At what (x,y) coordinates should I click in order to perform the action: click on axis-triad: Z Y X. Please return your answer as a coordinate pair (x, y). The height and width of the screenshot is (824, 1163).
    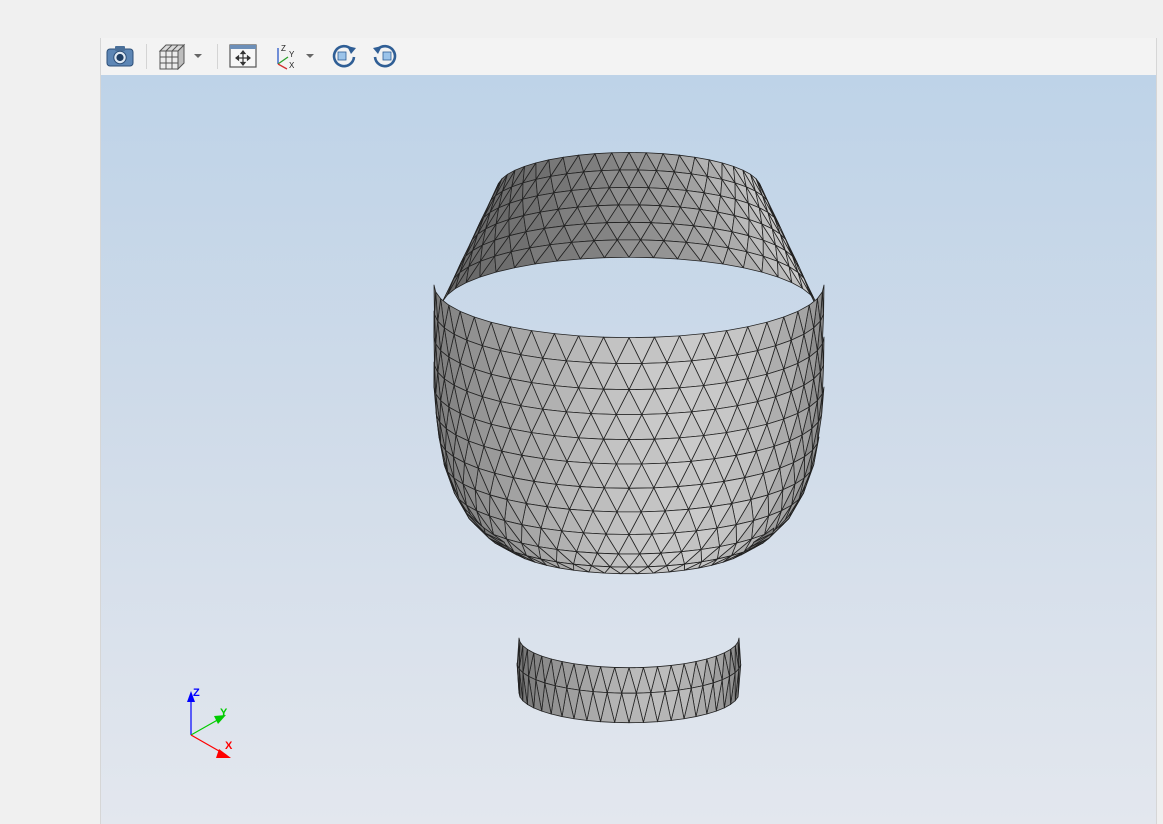
    Looking at the image, I should click on (210, 722).